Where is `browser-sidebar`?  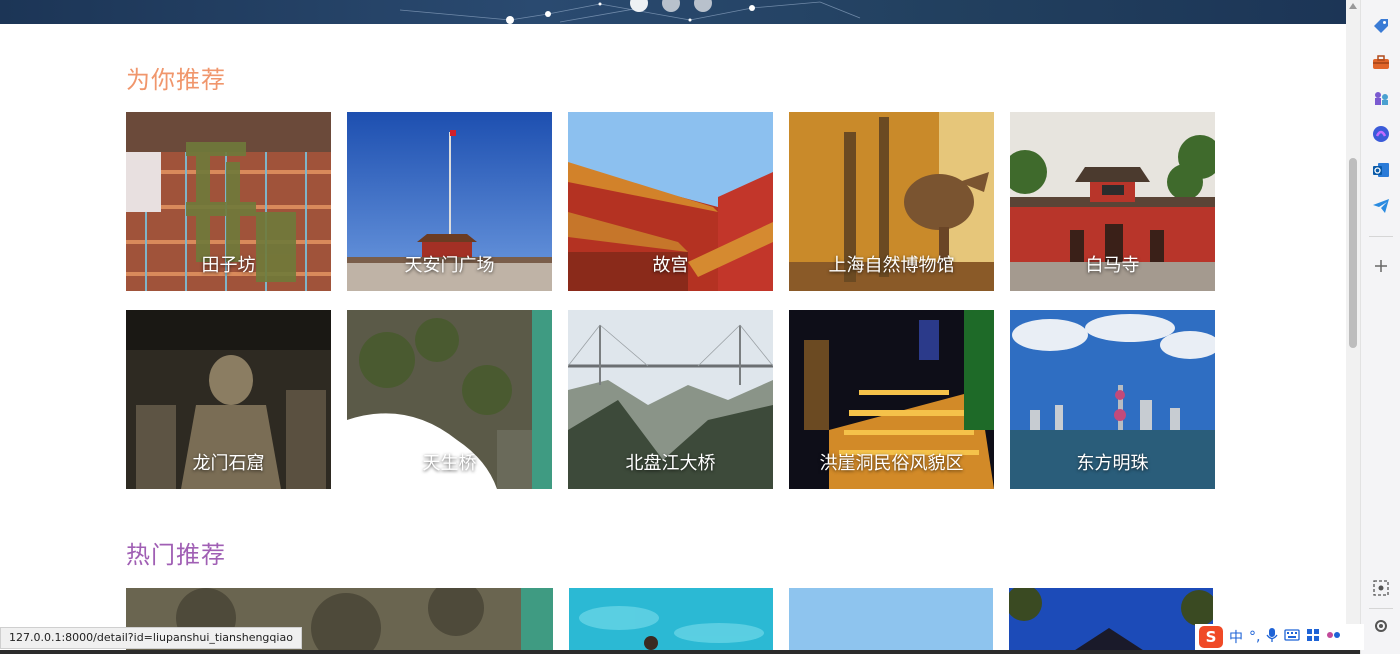 browser-sidebar is located at coordinates (1380, 327).